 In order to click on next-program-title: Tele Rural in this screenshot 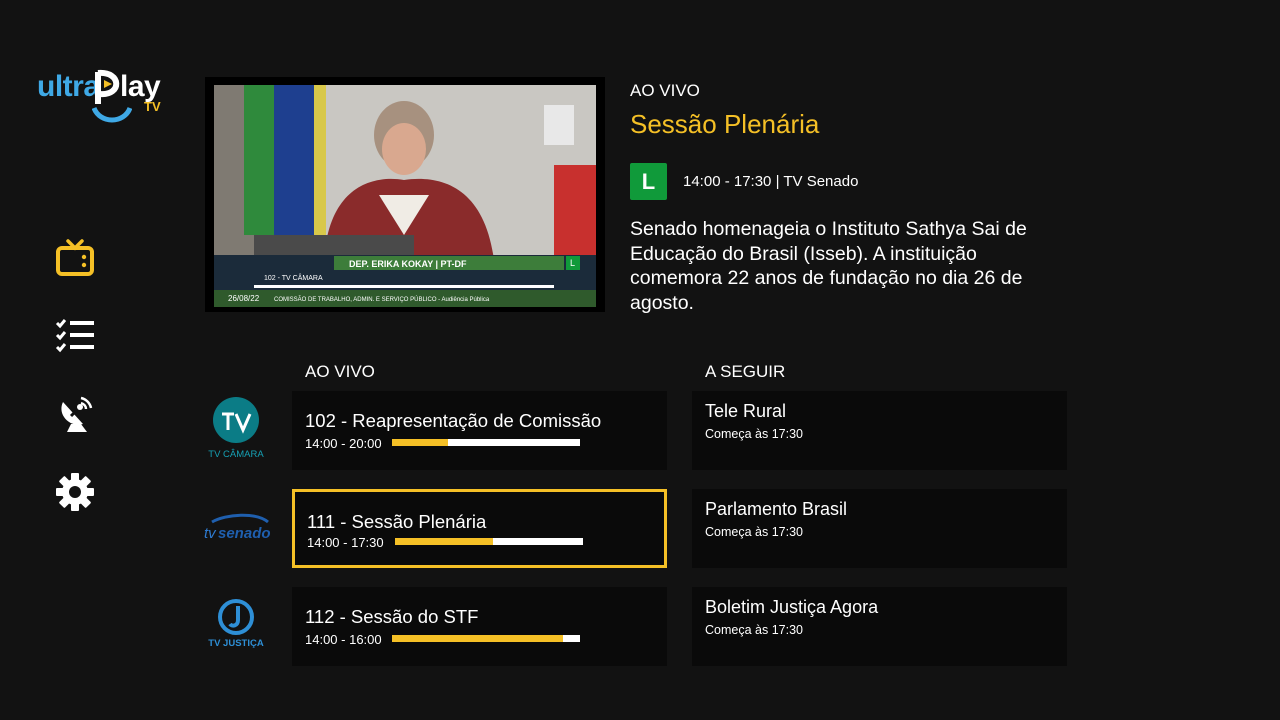, I will do `click(746, 411)`.